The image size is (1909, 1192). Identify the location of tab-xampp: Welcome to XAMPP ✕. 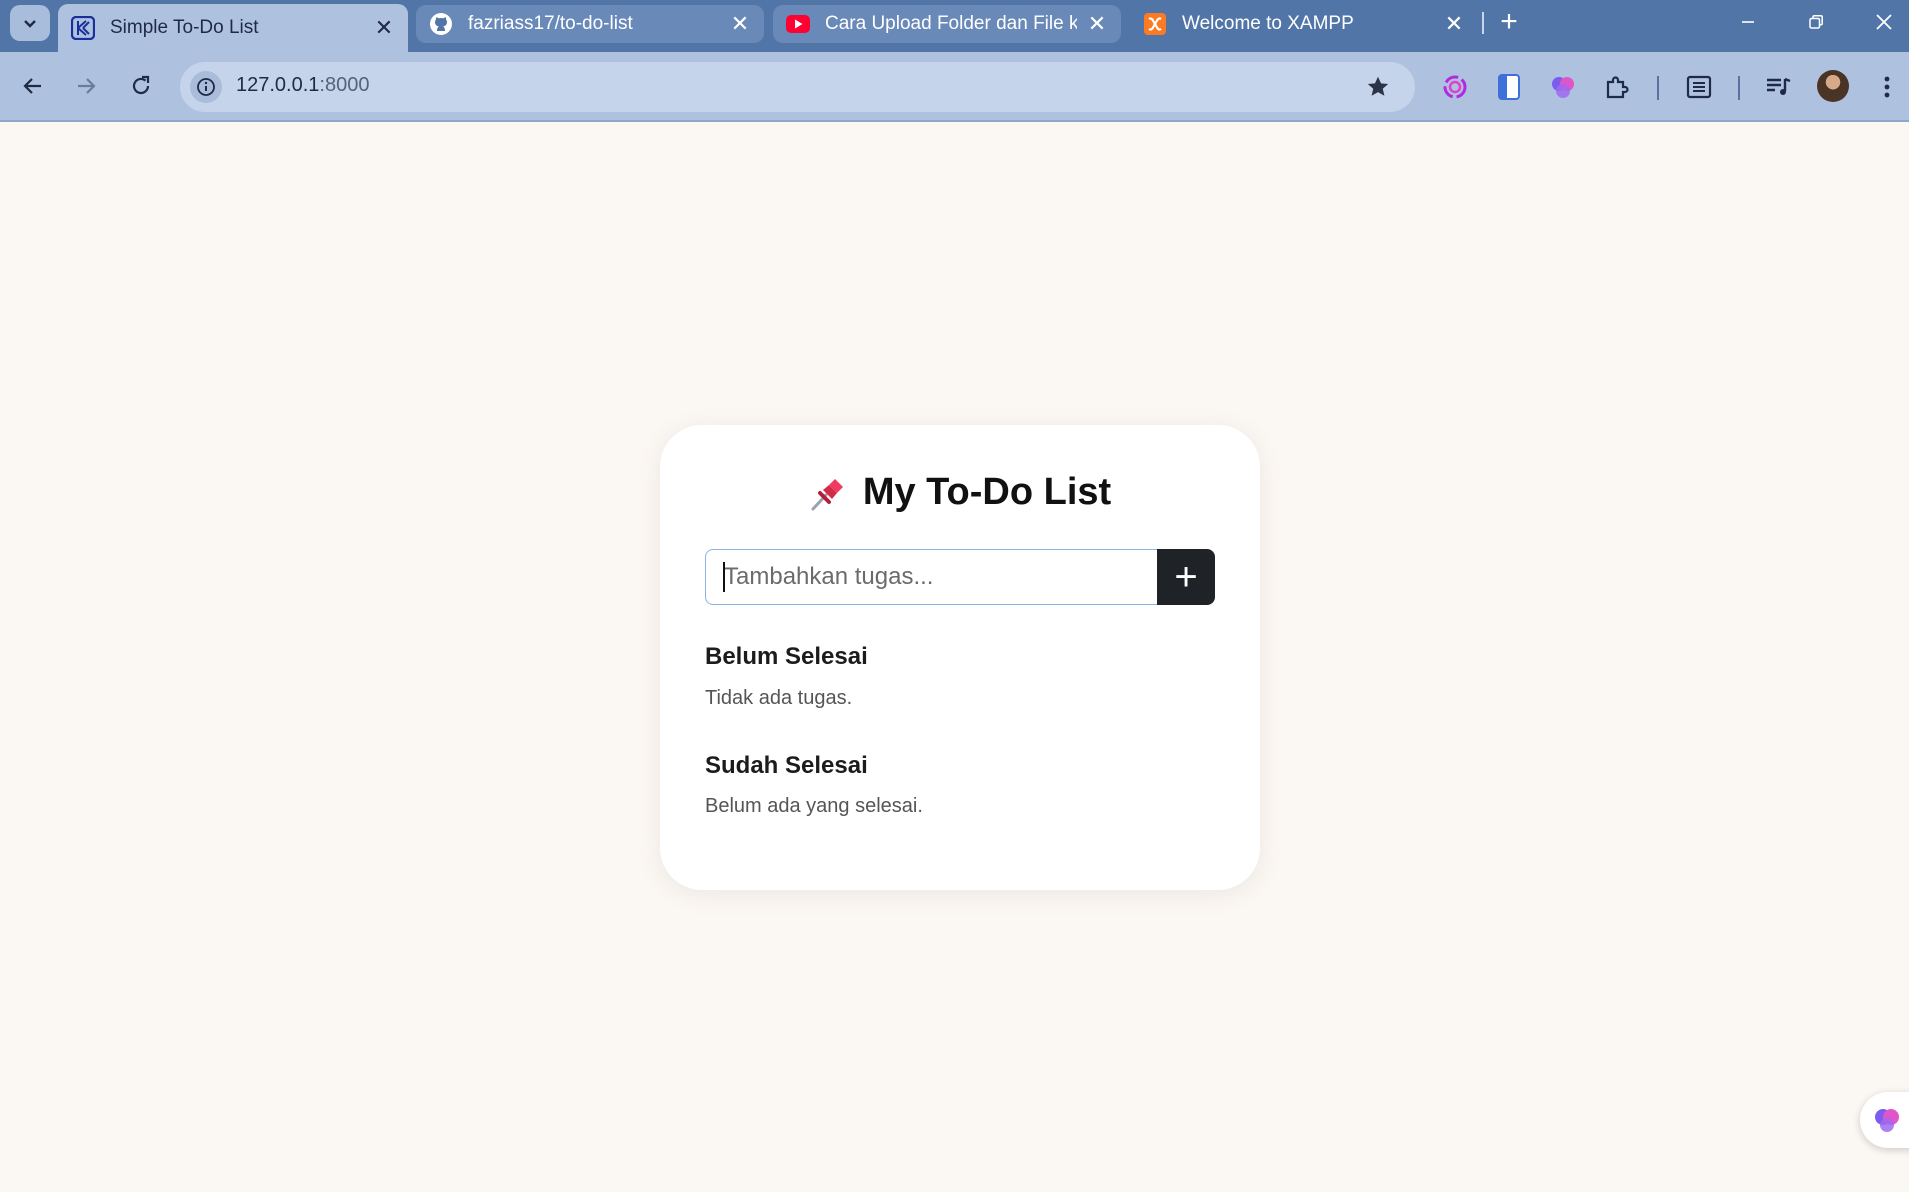
(1304, 24).